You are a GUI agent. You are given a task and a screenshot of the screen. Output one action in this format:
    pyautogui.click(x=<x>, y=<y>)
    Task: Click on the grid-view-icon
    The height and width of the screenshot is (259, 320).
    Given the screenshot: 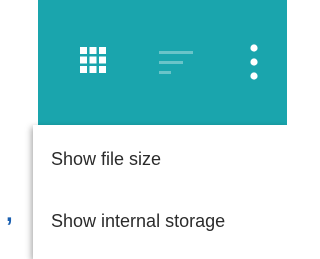 What is the action you would take?
    pyautogui.click(x=93, y=60)
    